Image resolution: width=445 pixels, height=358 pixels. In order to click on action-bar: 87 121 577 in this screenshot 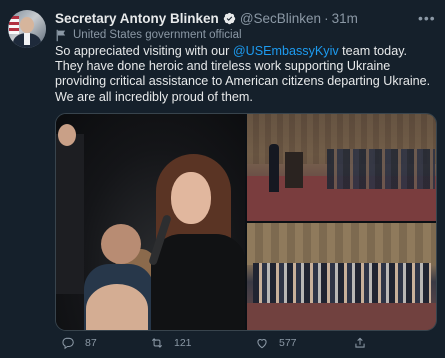, I will do `click(245, 345)`.